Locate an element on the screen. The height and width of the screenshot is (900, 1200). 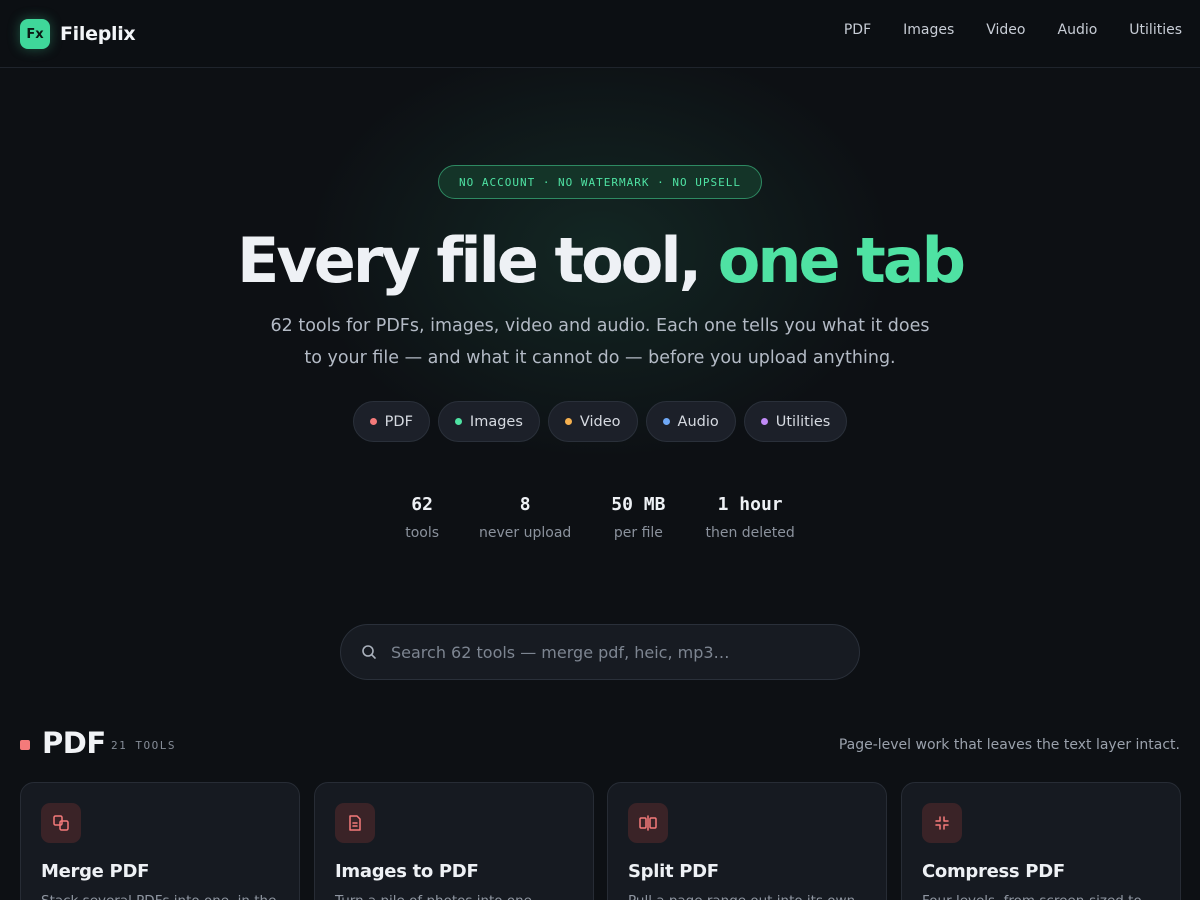
chip-video: Video is located at coordinates (592, 421).